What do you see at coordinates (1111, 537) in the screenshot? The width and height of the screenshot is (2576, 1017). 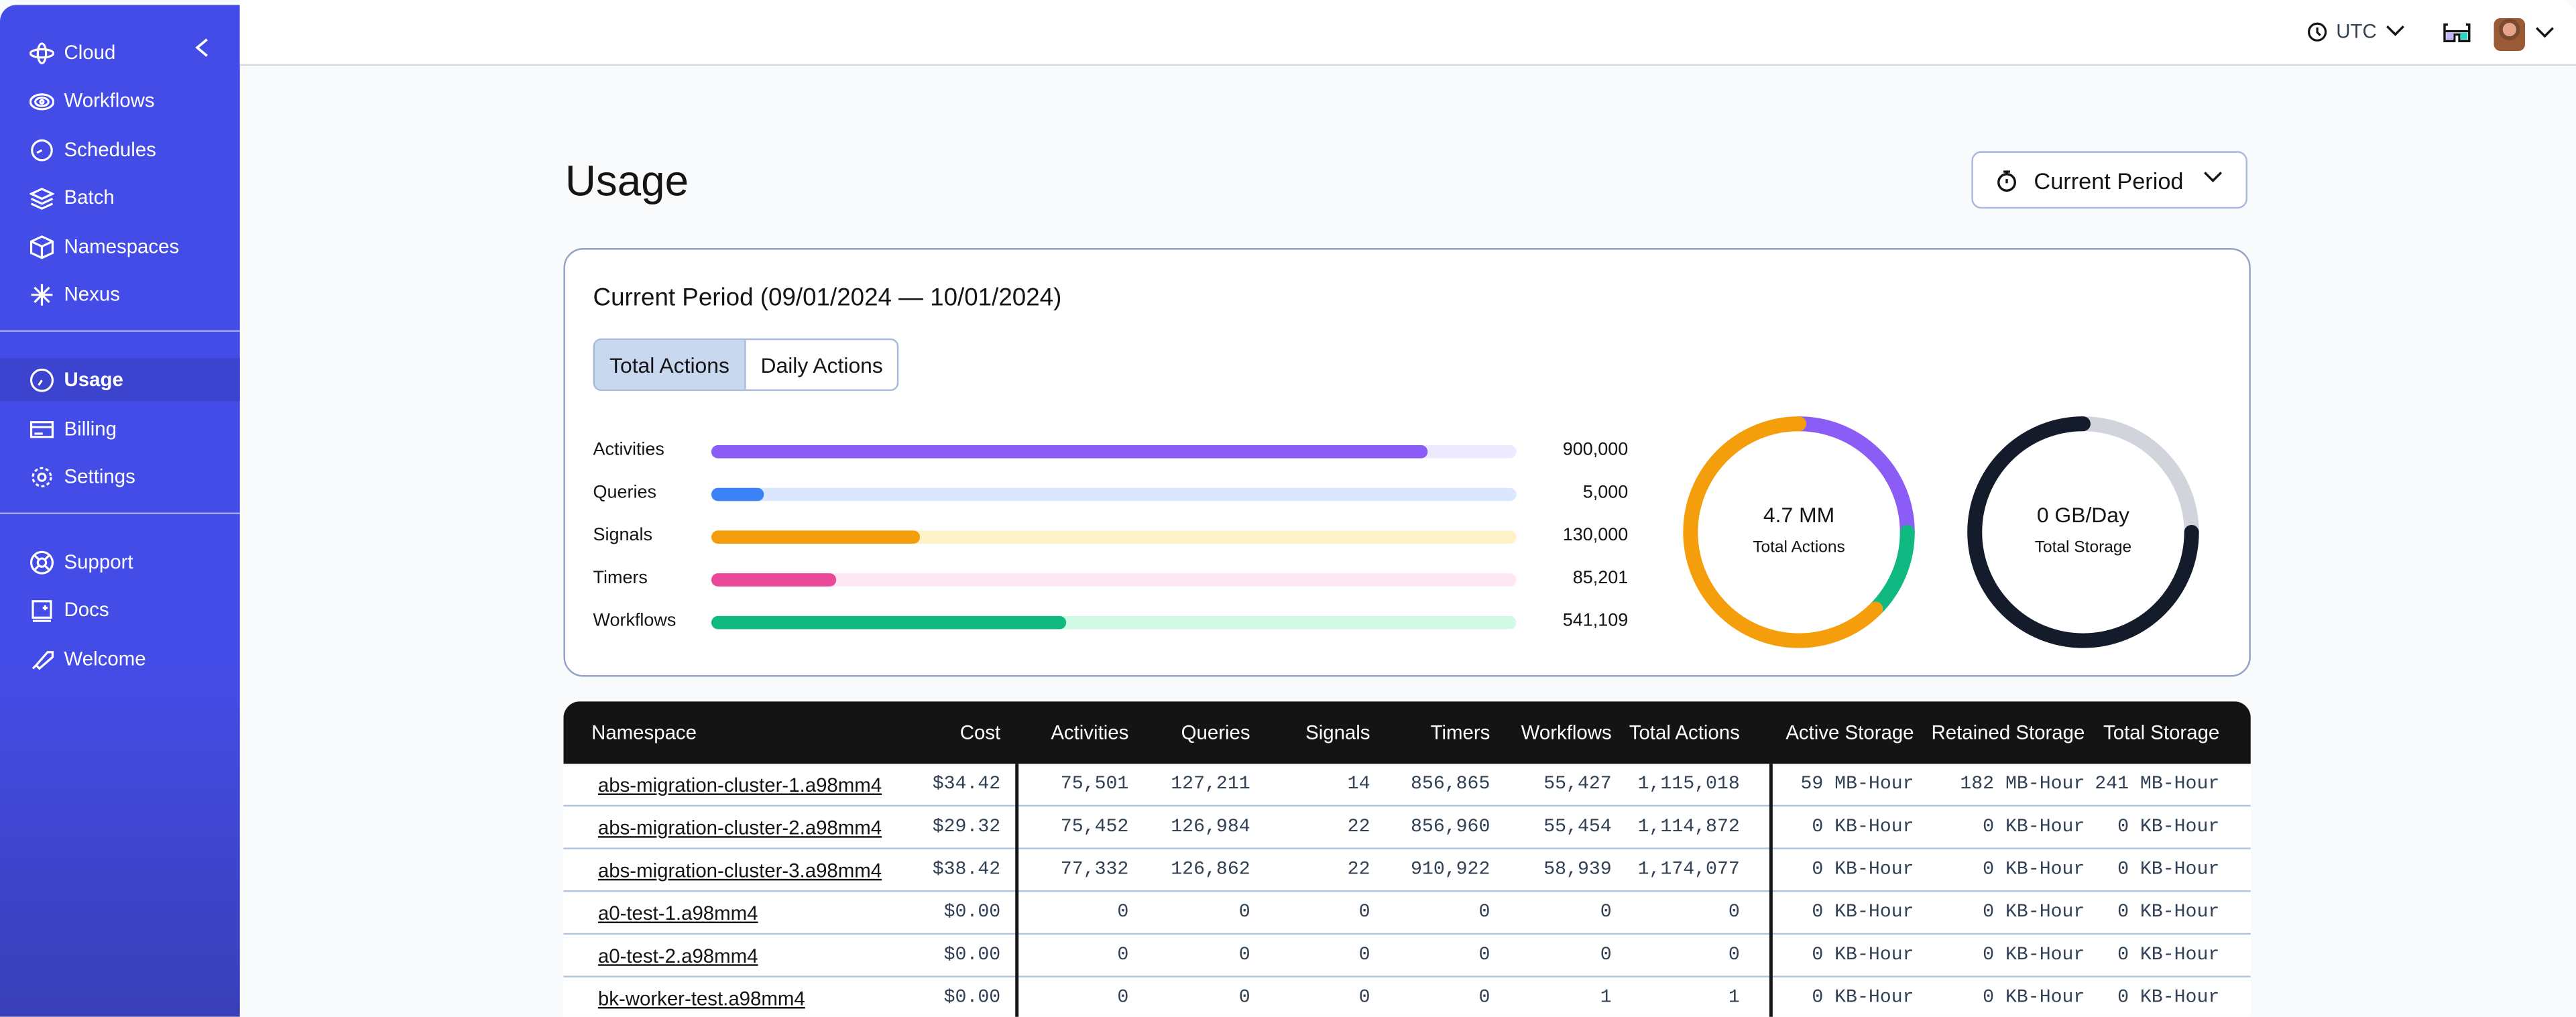 I see `usage-bar-signals: Signals 130,000` at bounding box center [1111, 537].